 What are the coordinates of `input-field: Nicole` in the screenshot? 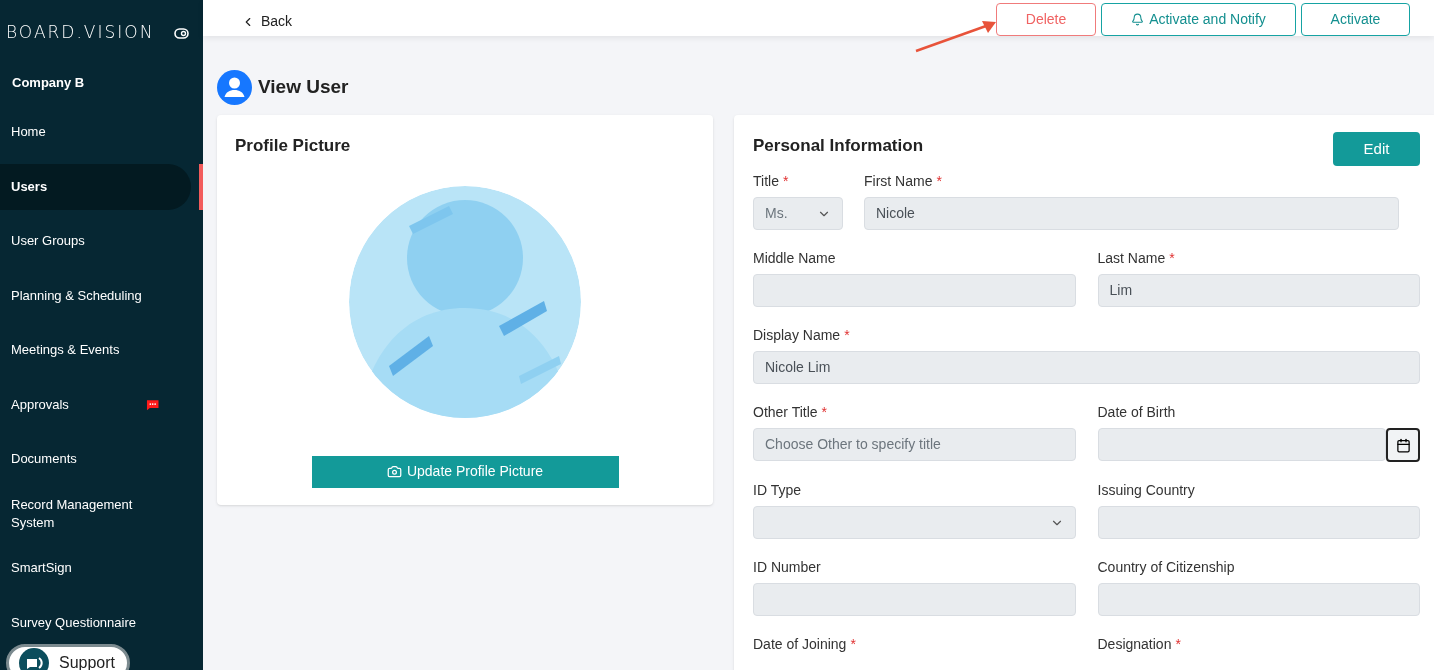 It's located at (1131, 213).